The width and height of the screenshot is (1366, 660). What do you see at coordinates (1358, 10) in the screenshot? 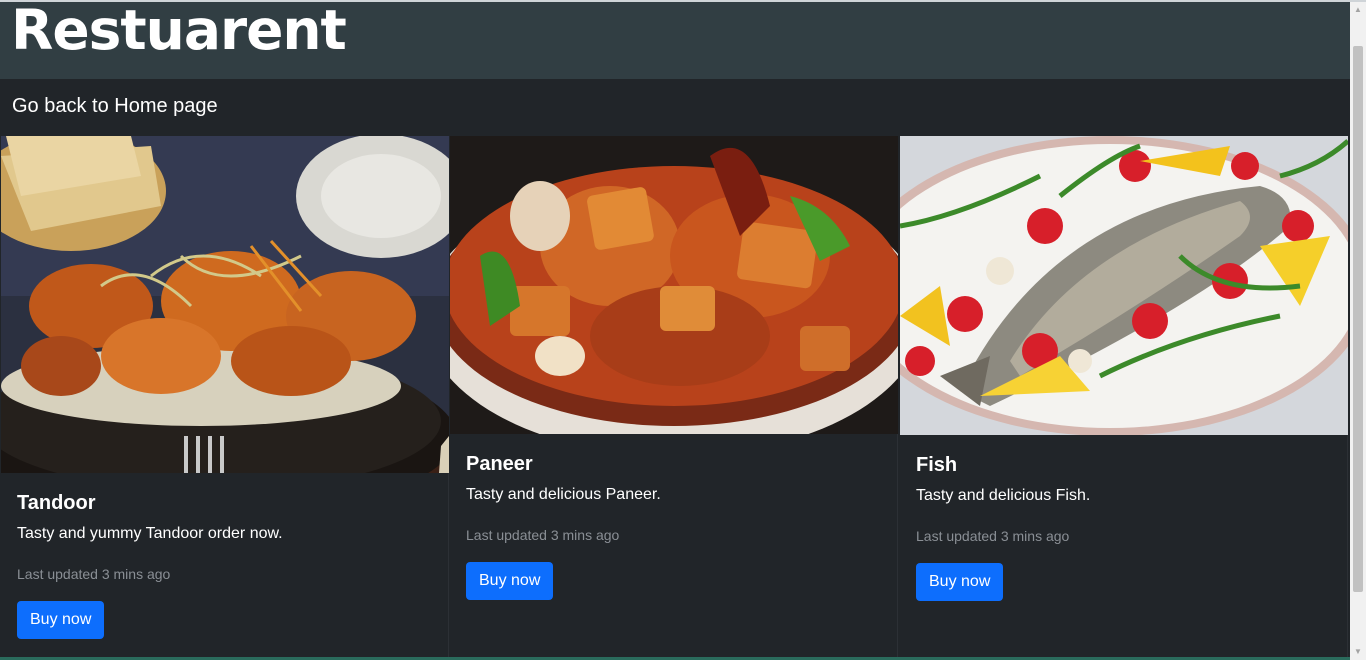
I see `scroll-up-arrow-icon: ▲` at bounding box center [1358, 10].